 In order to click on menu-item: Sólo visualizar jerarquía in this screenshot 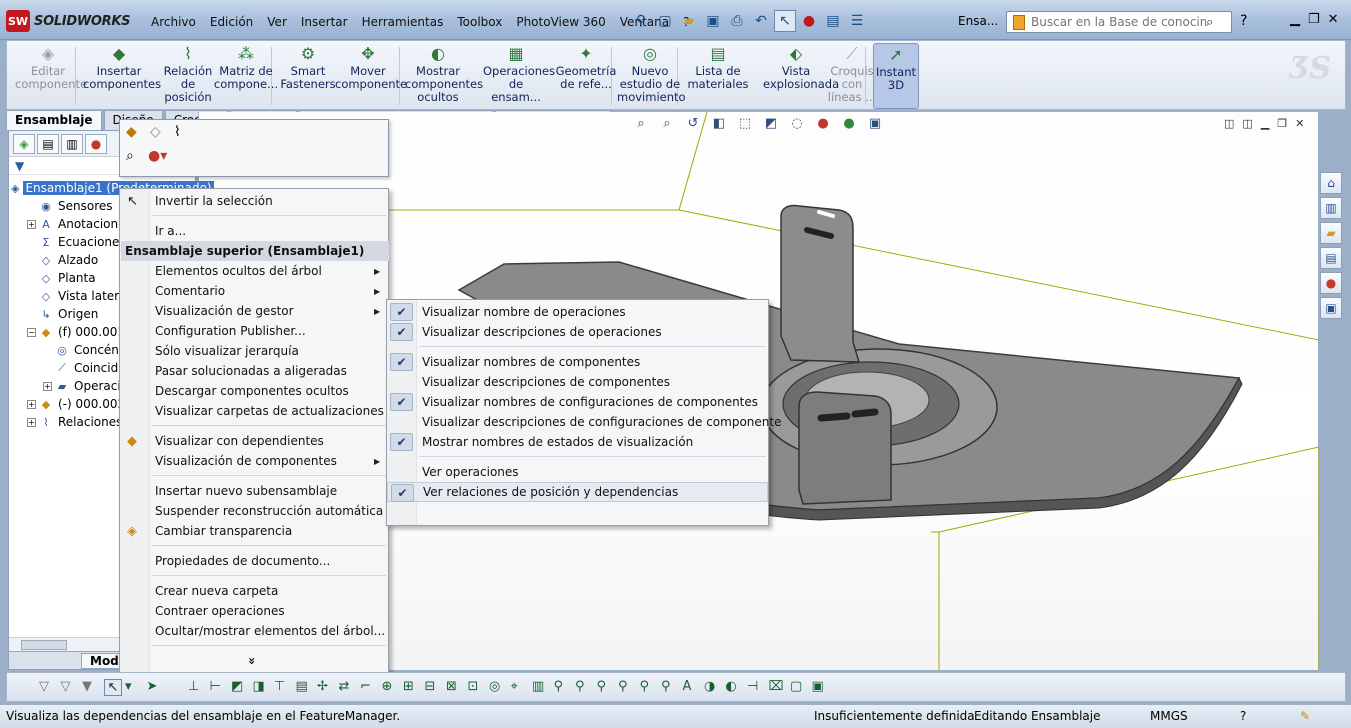, I will do `click(254, 351)`.